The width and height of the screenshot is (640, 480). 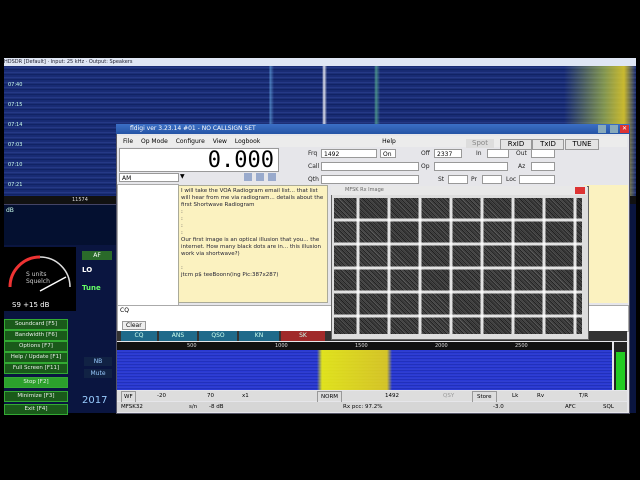 I want to click on s-meter: S units Squelch S9 +15 dB, so click(x=40, y=279).